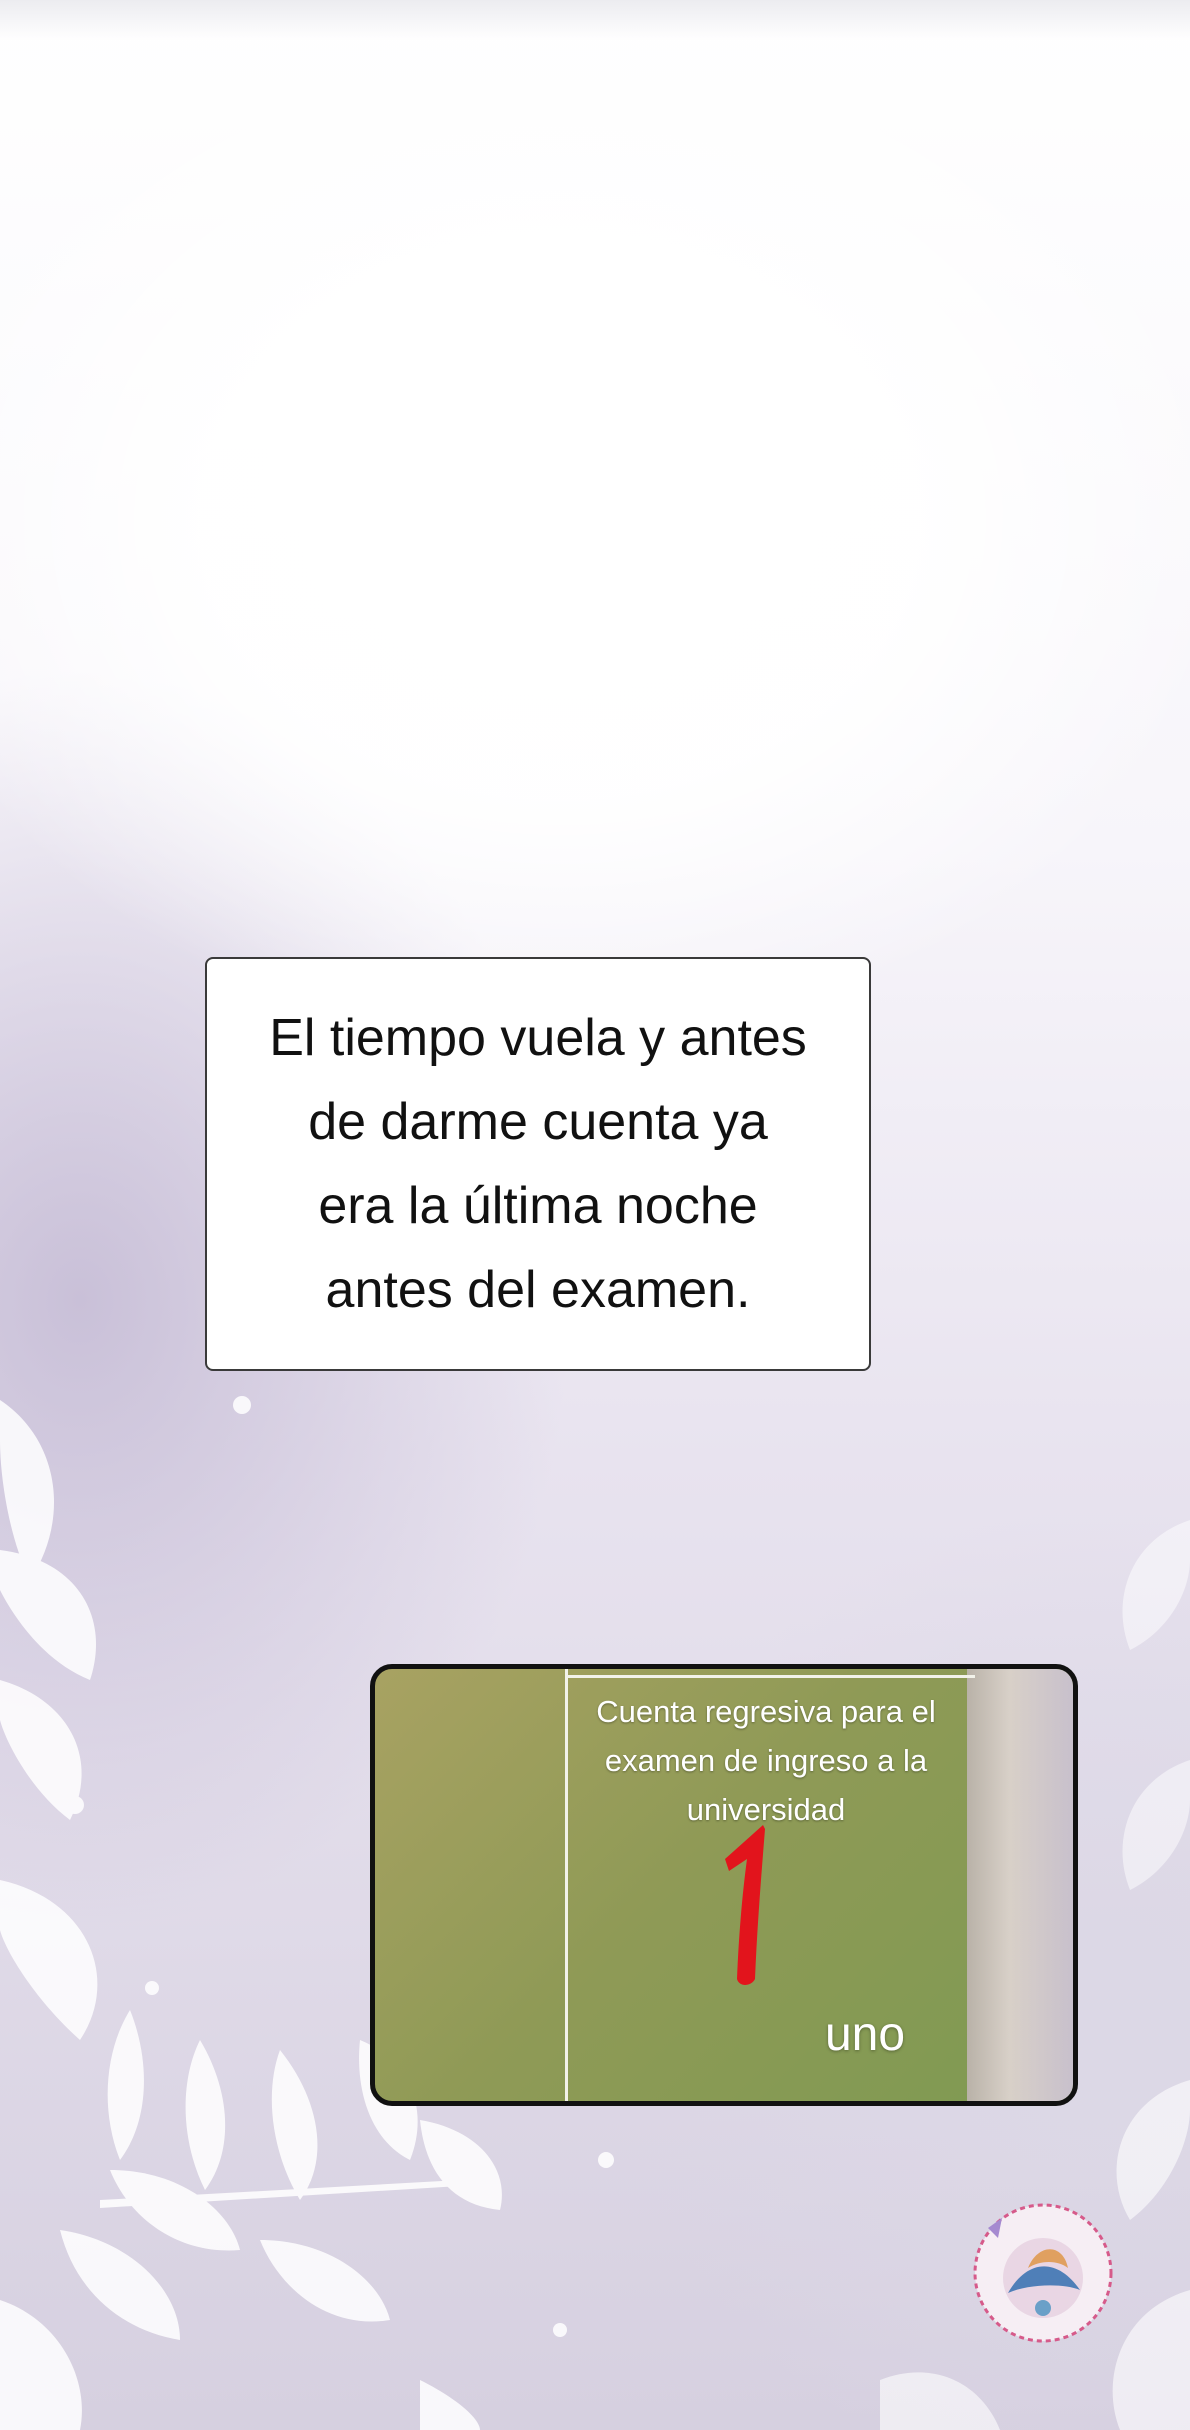  I want to click on board-top-line, so click(770, 1676).